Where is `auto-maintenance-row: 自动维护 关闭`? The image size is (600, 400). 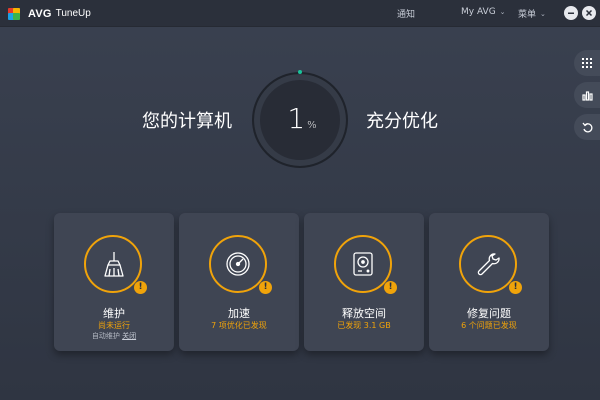 auto-maintenance-row: 自动维护 关闭 is located at coordinates (114, 336).